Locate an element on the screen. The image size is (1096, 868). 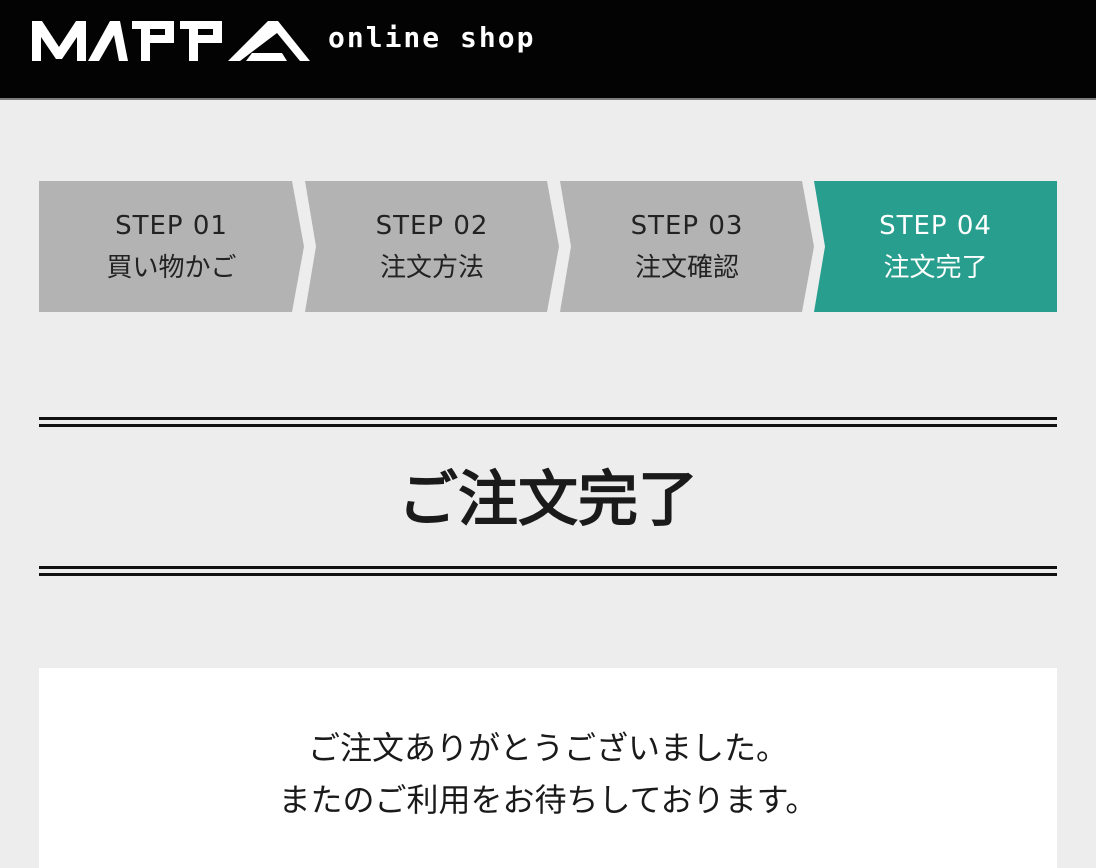
message-line-1: ご注文ありがとうございました。 is located at coordinates (547, 748).